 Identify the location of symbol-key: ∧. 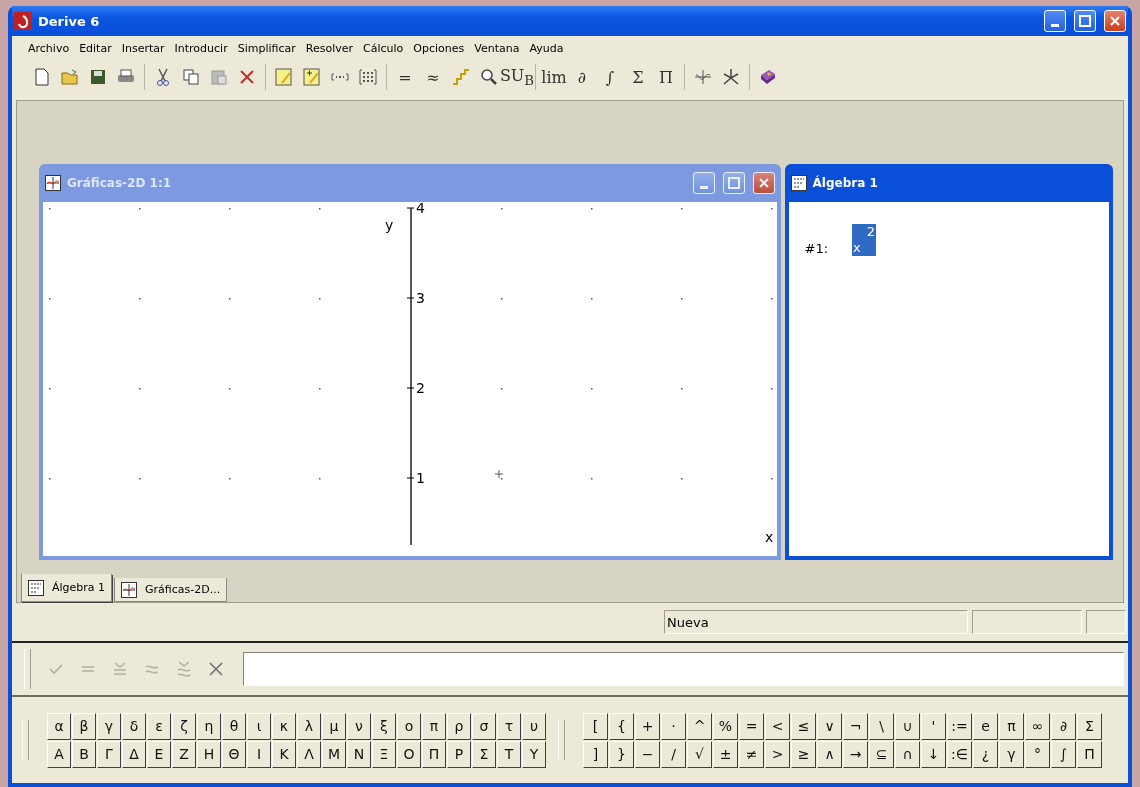
(829, 754).